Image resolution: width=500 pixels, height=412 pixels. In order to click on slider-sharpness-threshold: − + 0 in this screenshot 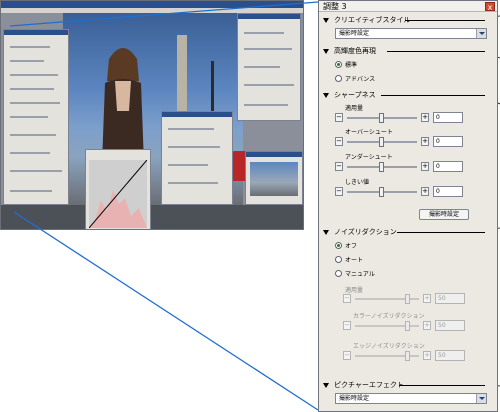, I will do `click(411, 192)`.